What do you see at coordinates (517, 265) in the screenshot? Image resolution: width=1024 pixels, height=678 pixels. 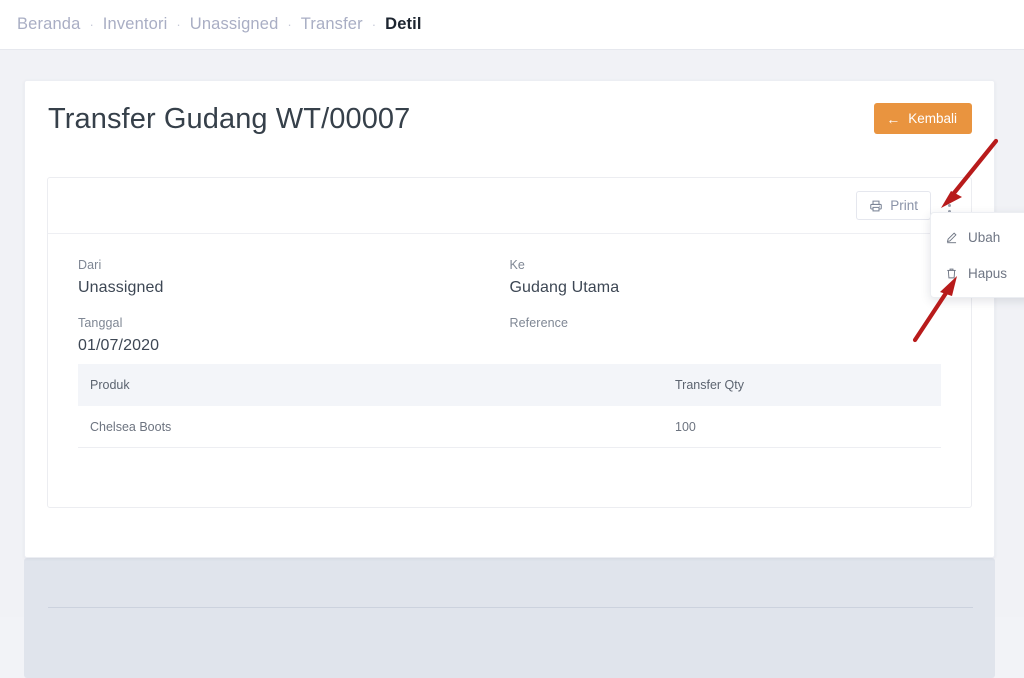 I see `field-label: Ke` at bounding box center [517, 265].